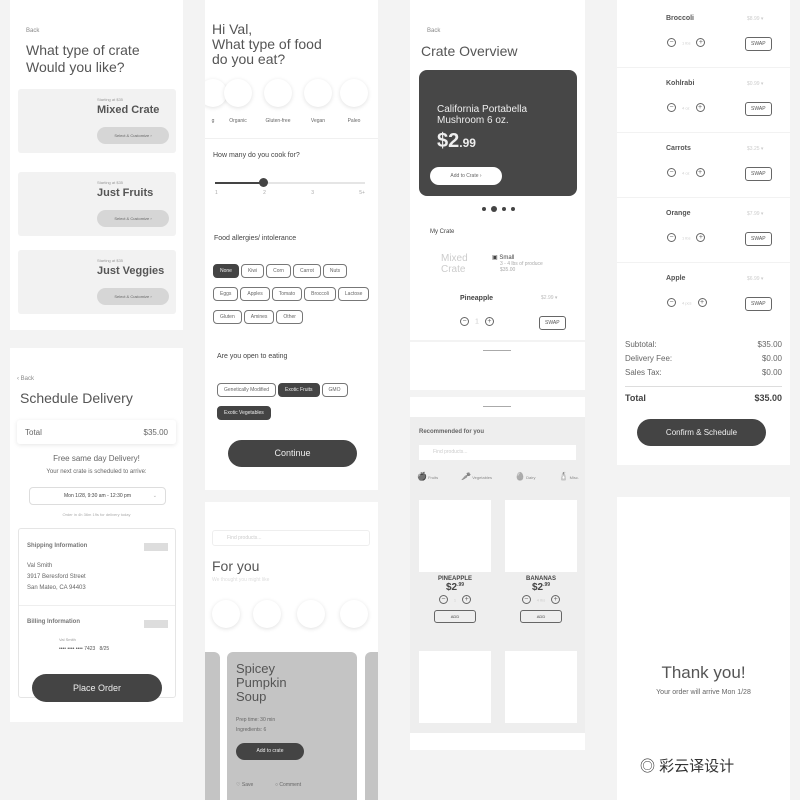  Describe the element at coordinates (25, 379) in the screenshot. I see `back-link: ‹ Back` at that location.